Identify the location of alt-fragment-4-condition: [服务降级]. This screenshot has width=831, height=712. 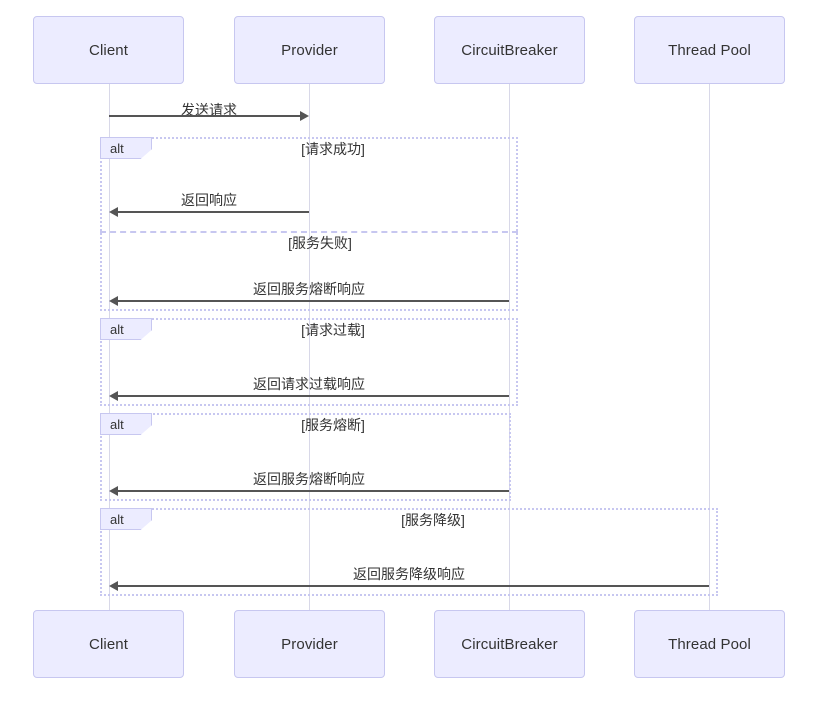
(433, 520).